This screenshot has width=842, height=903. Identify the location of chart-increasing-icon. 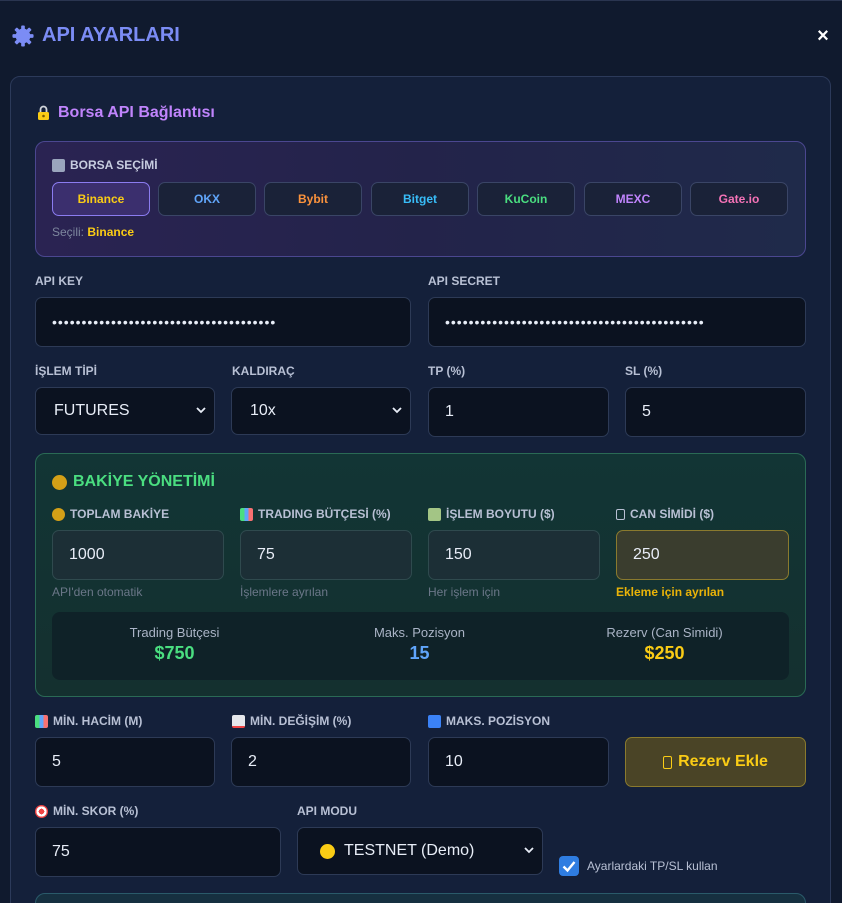
(238, 721).